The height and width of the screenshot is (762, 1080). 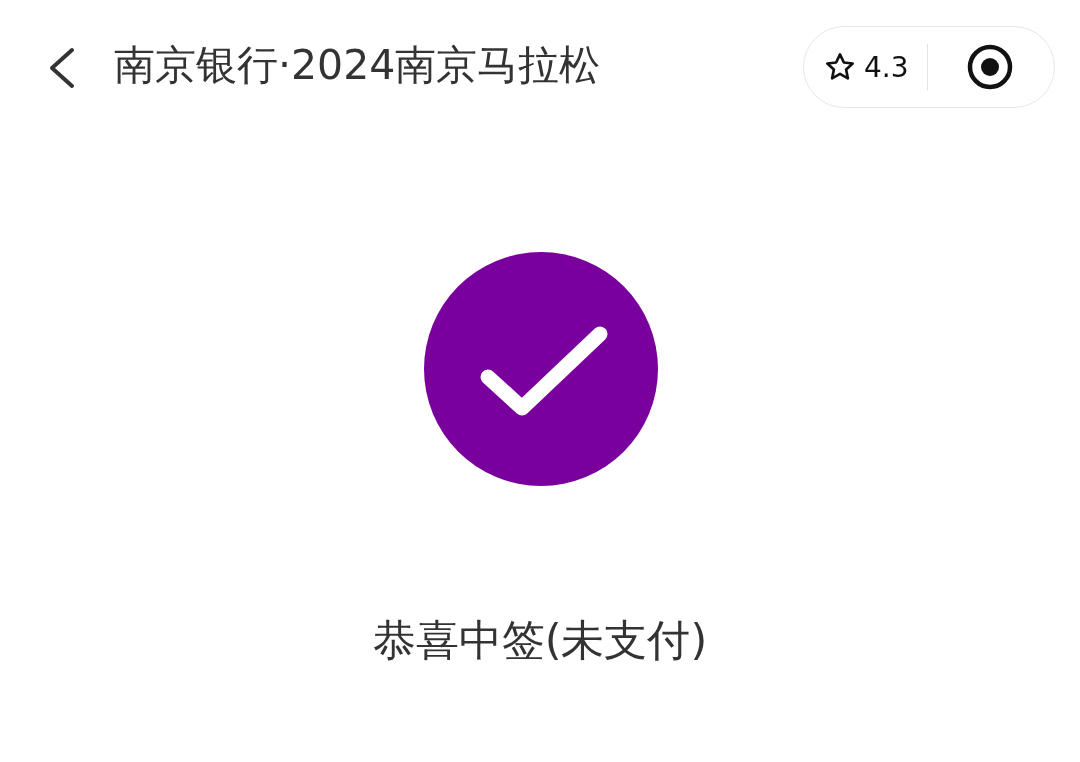 What do you see at coordinates (541, 369) in the screenshot?
I see `success-check-icon` at bounding box center [541, 369].